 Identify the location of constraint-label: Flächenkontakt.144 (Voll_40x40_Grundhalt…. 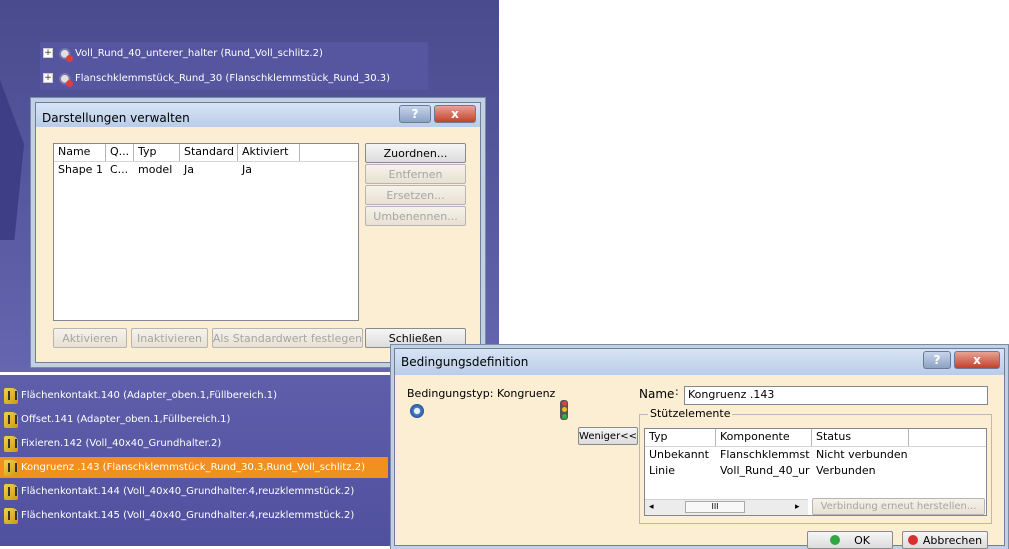
(188, 491).